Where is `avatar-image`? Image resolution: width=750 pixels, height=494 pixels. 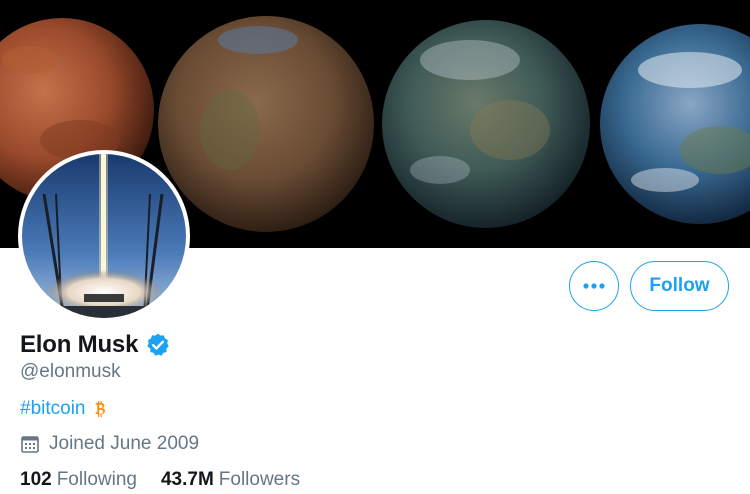 avatar-image is located at coordinates (104, 236).